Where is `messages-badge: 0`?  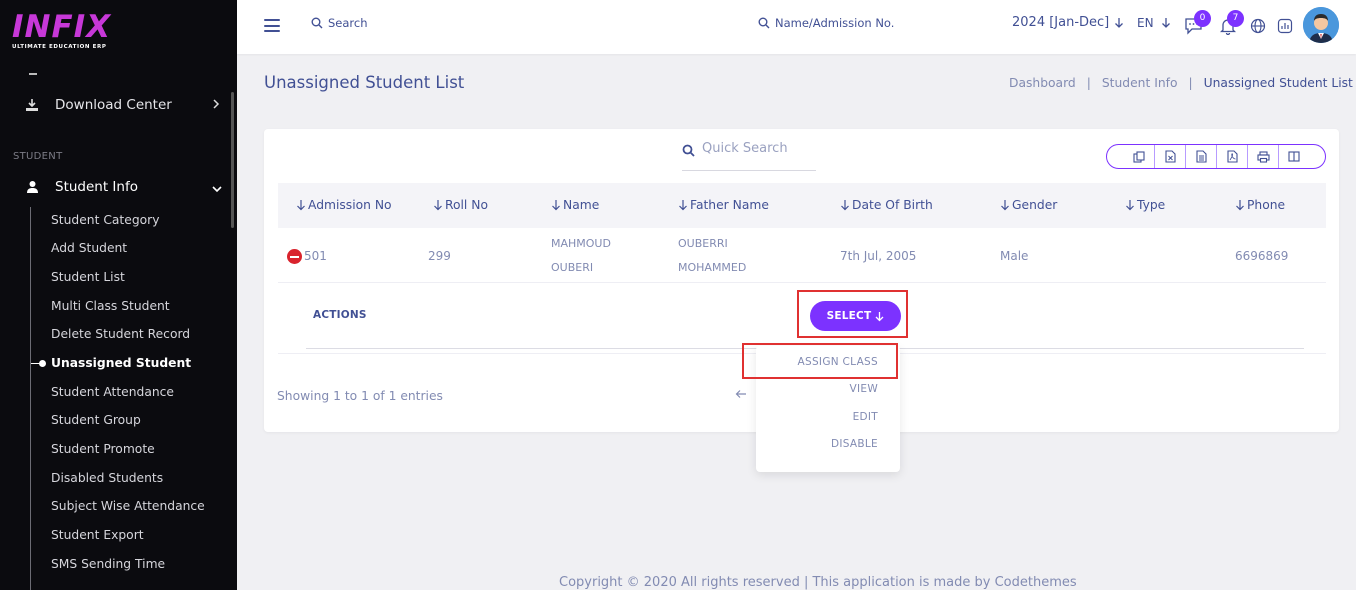 messages-badge: 0 is located at coordinates (1202, 18).